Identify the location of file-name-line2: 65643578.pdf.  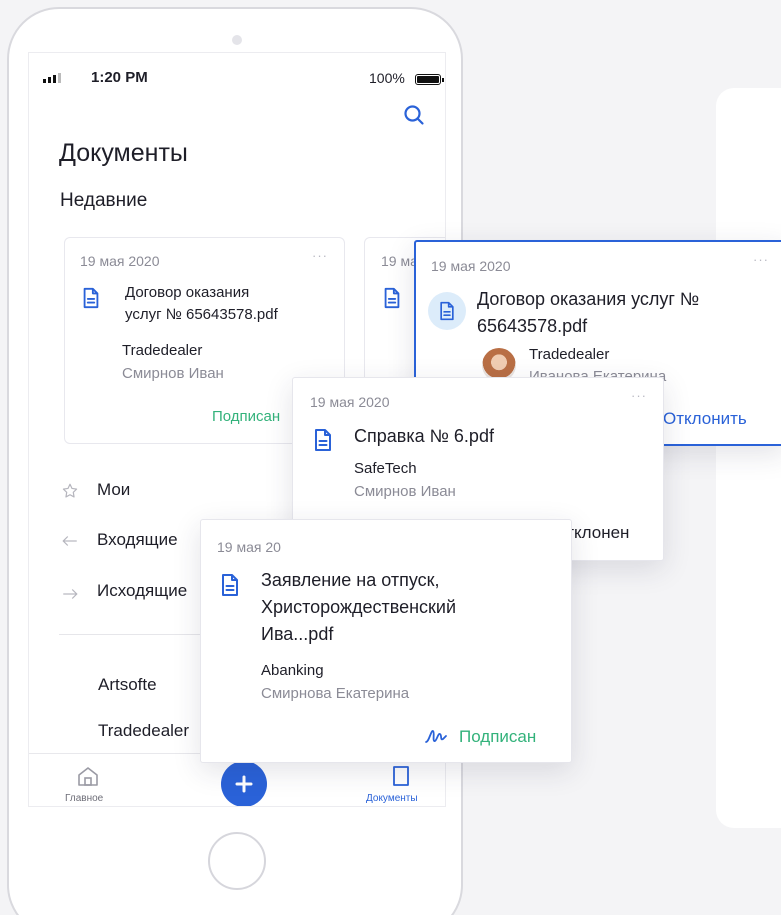
(532, 326).